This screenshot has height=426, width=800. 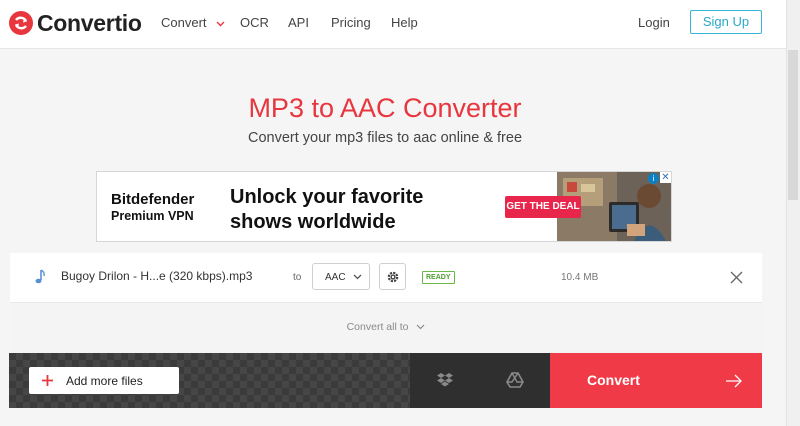 I want to click on convert-all-dropdown: Convert all to, so click(x=386, y=327).